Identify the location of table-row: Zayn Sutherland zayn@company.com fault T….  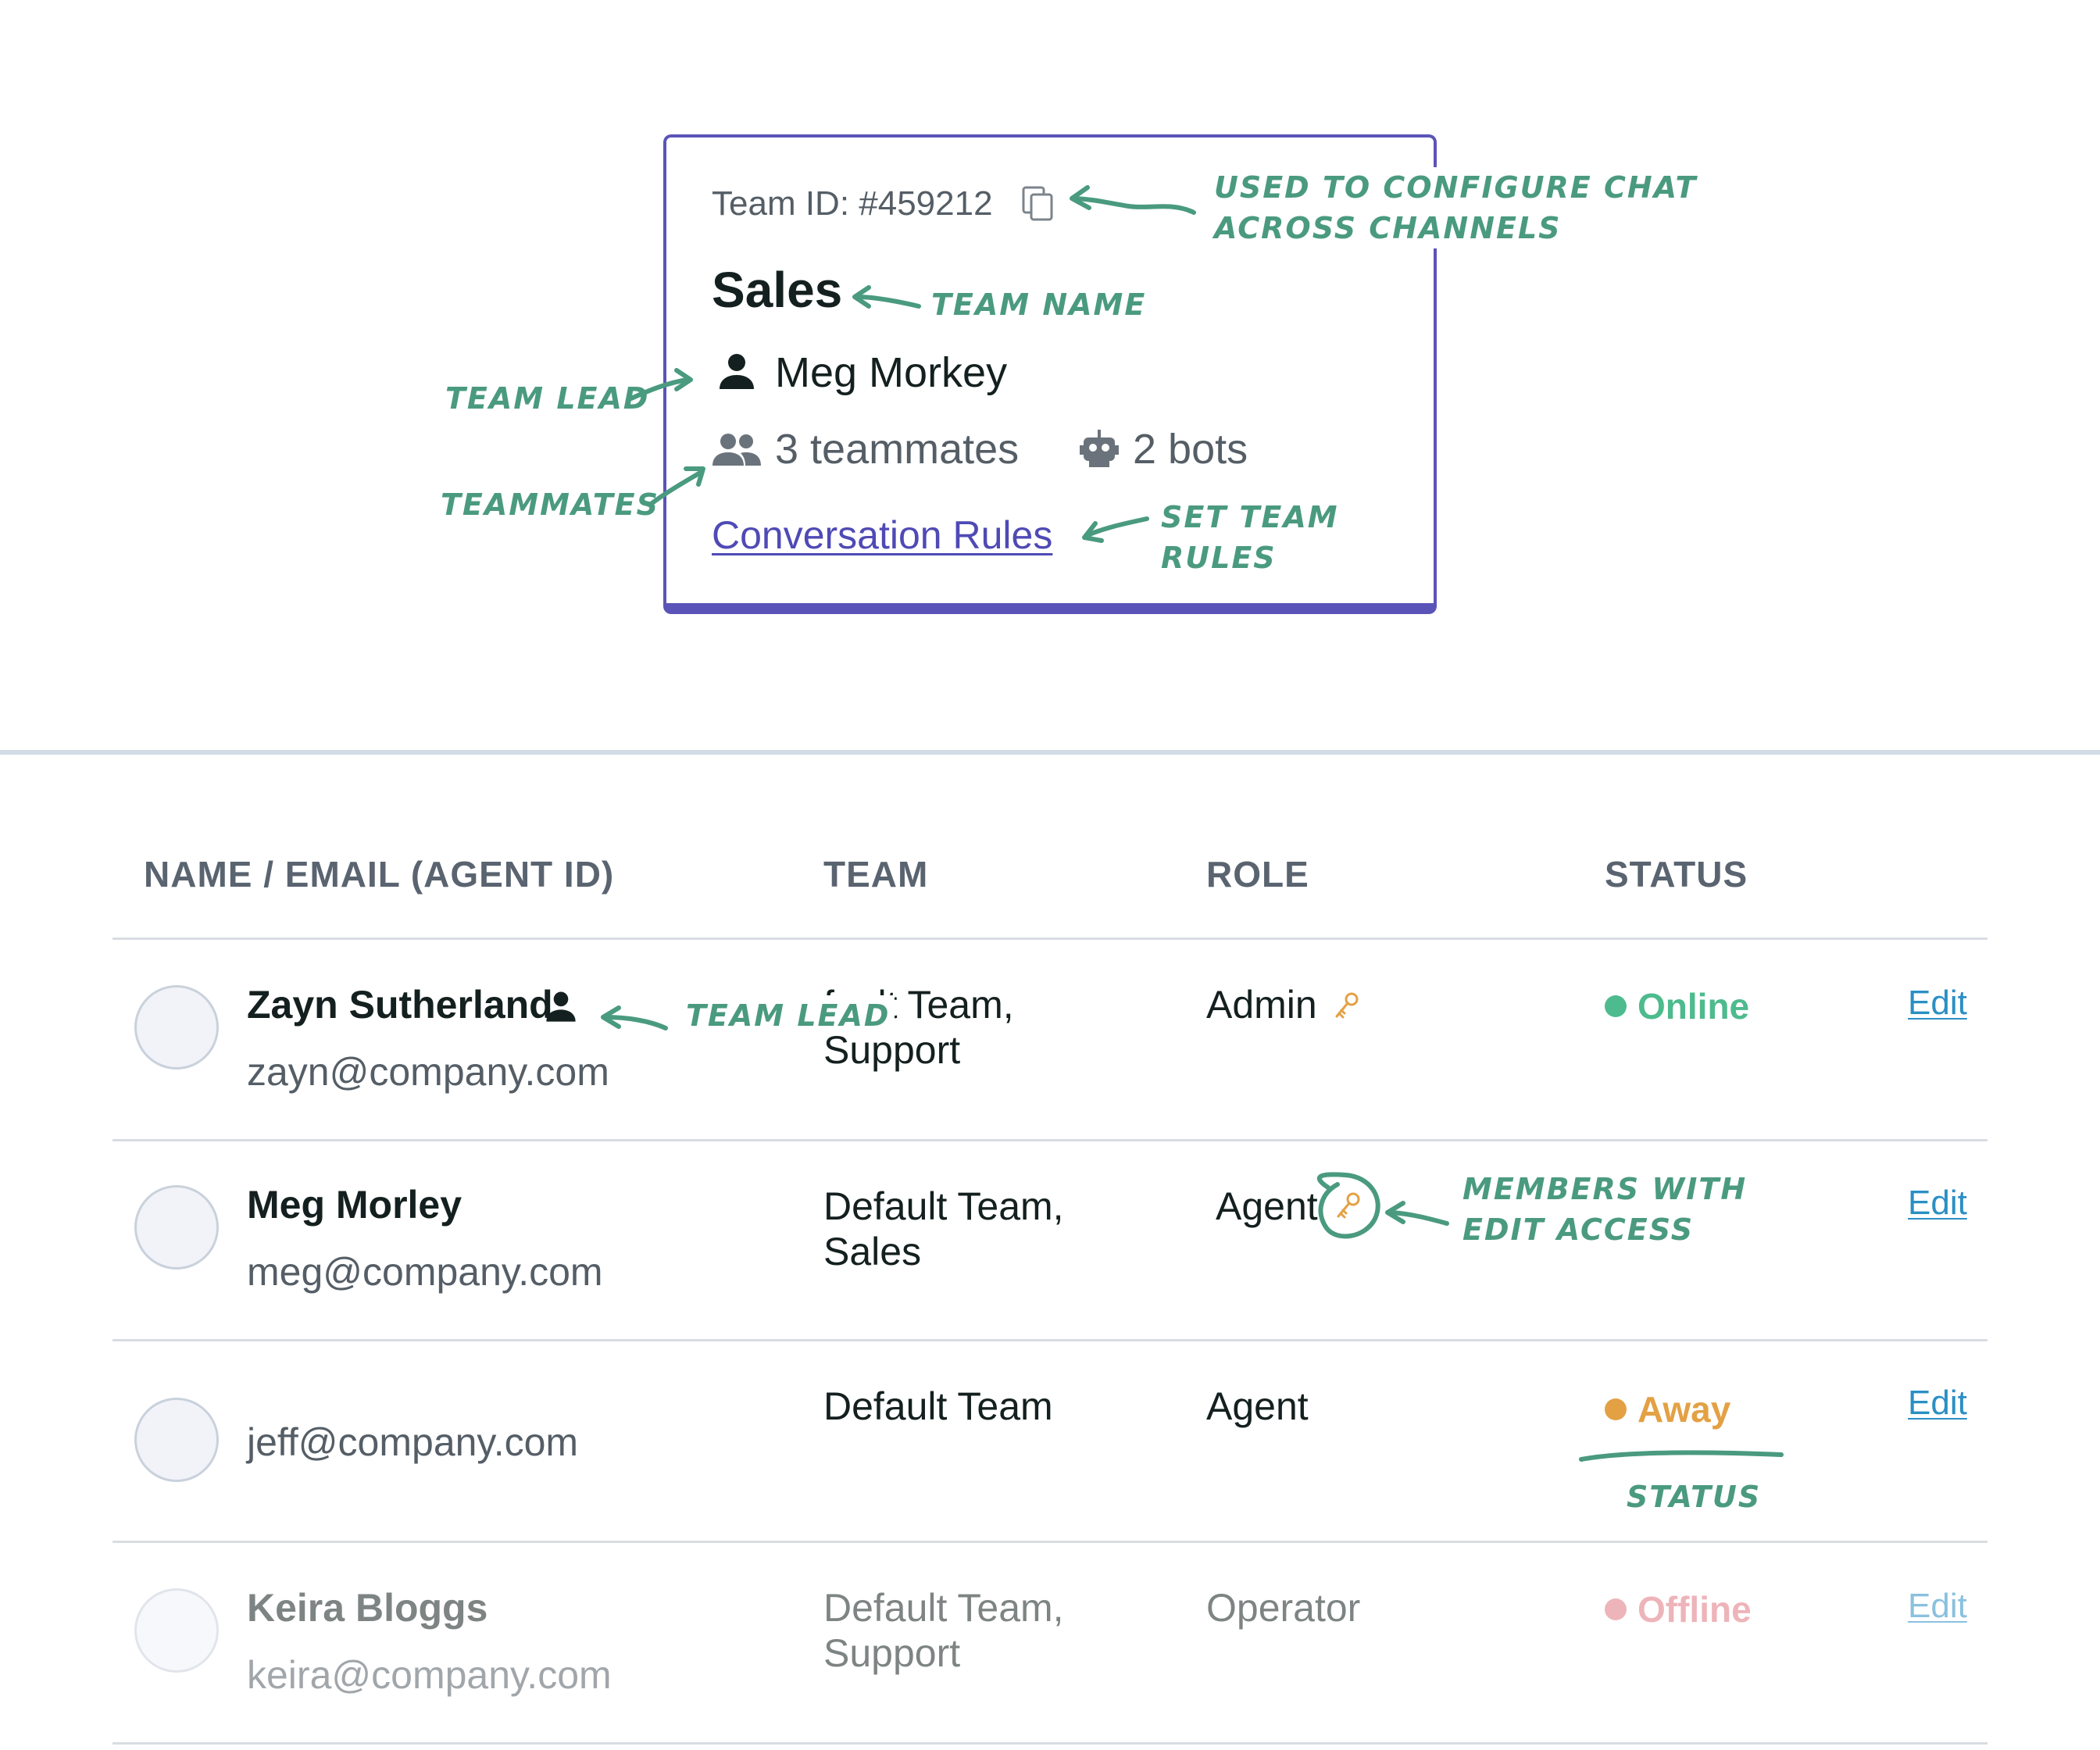
(1050, 1040).